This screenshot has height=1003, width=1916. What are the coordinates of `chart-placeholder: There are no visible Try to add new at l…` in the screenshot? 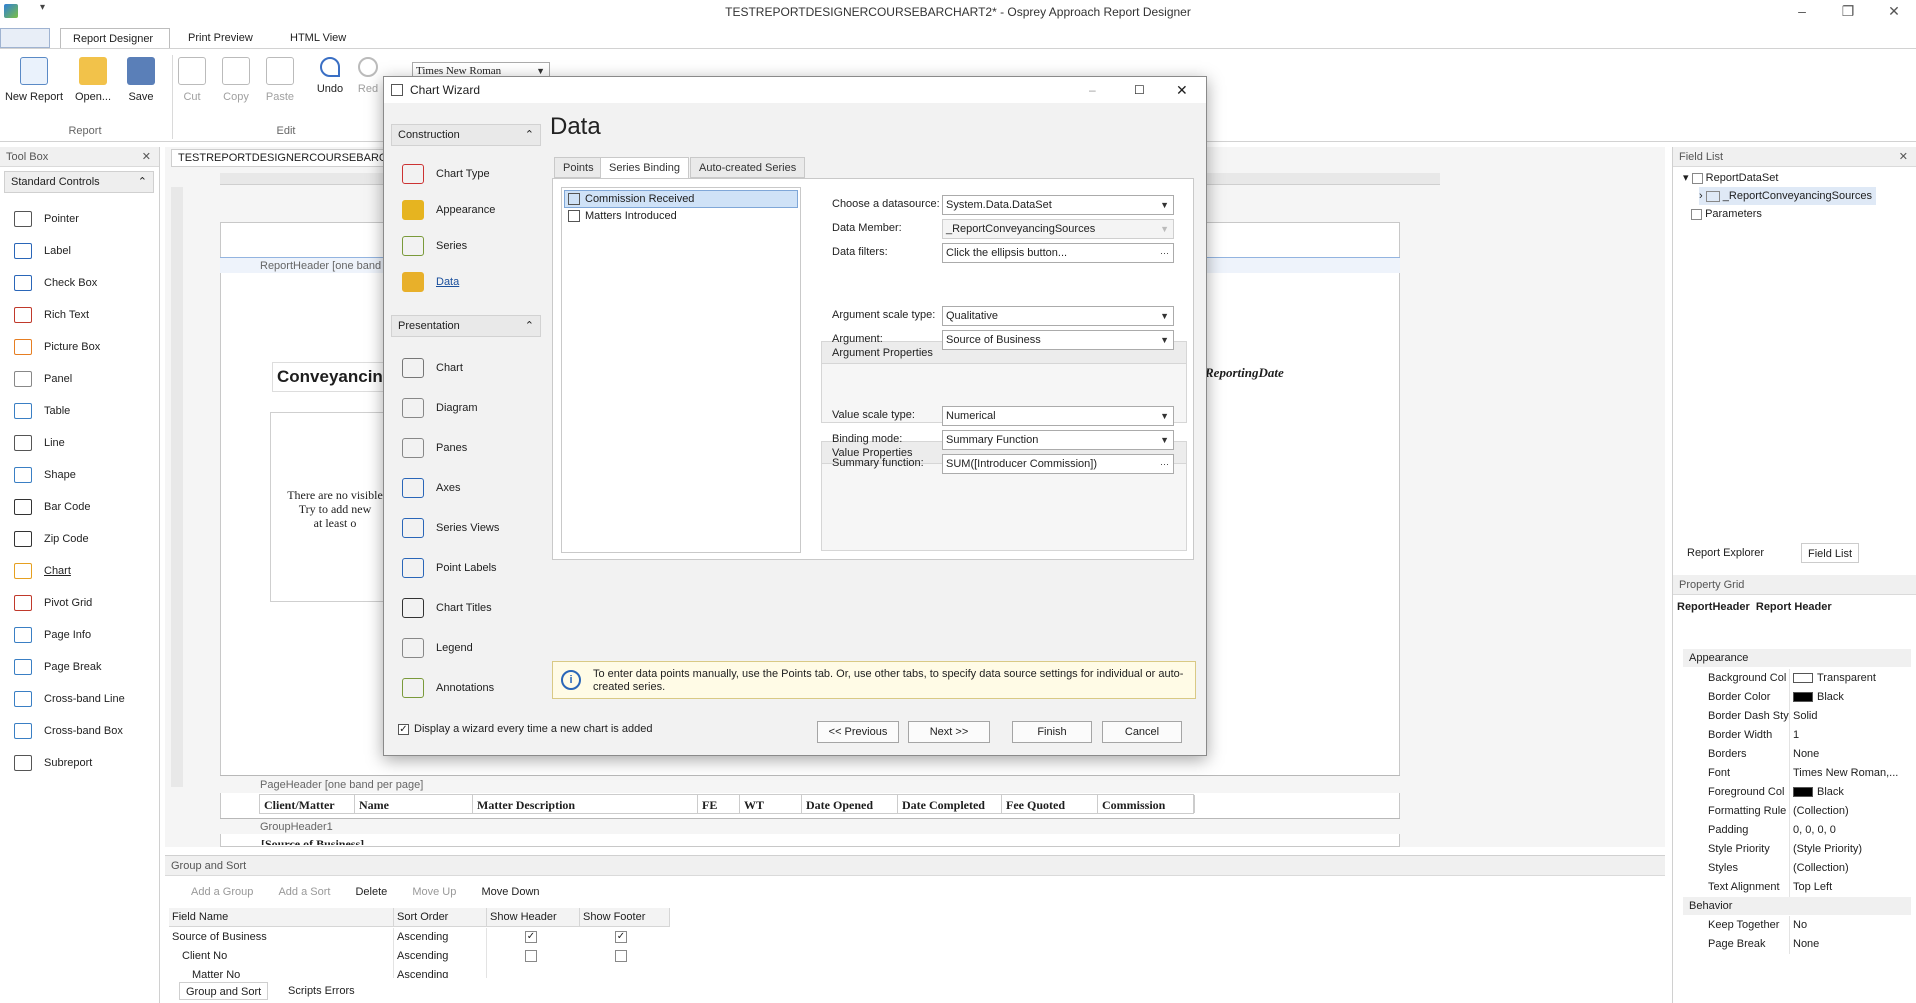 It's located at (330, 507).